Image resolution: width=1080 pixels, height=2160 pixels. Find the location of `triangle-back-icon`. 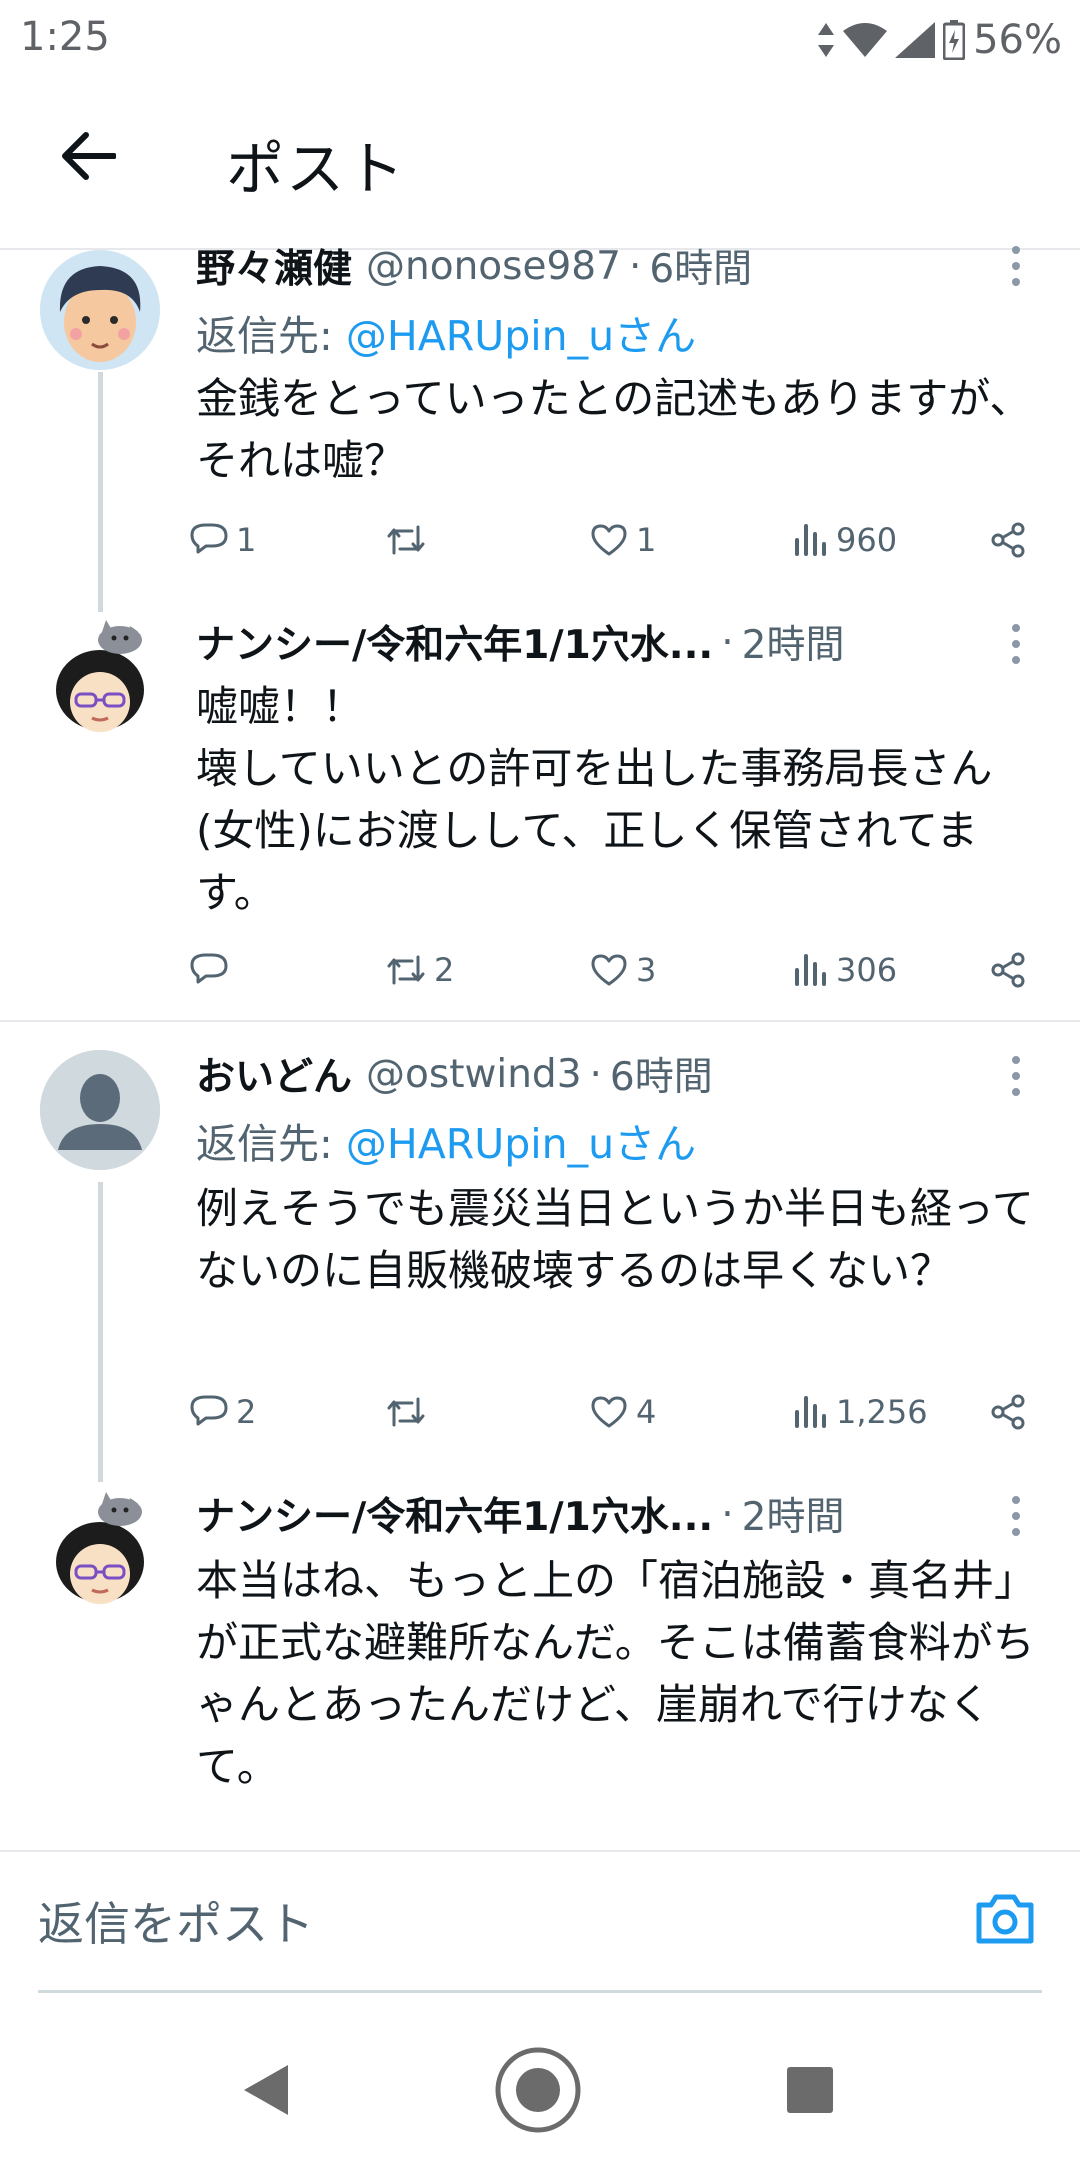

triangle-back-icon is located at coordinates (266, 2090).